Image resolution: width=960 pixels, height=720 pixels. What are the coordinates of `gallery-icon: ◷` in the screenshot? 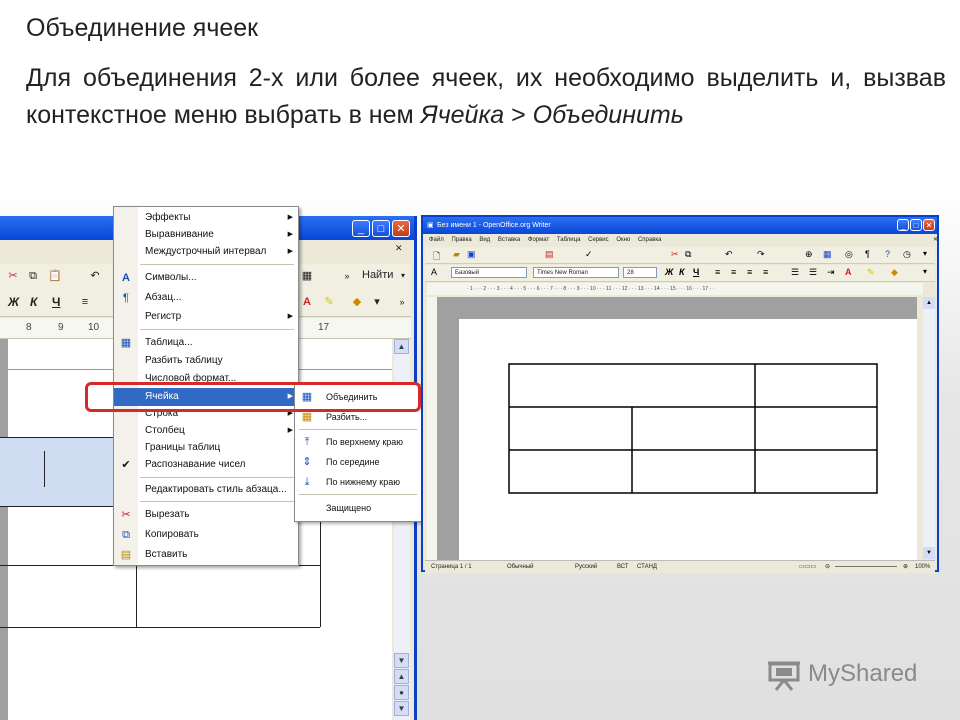 It's located at (907, 254).